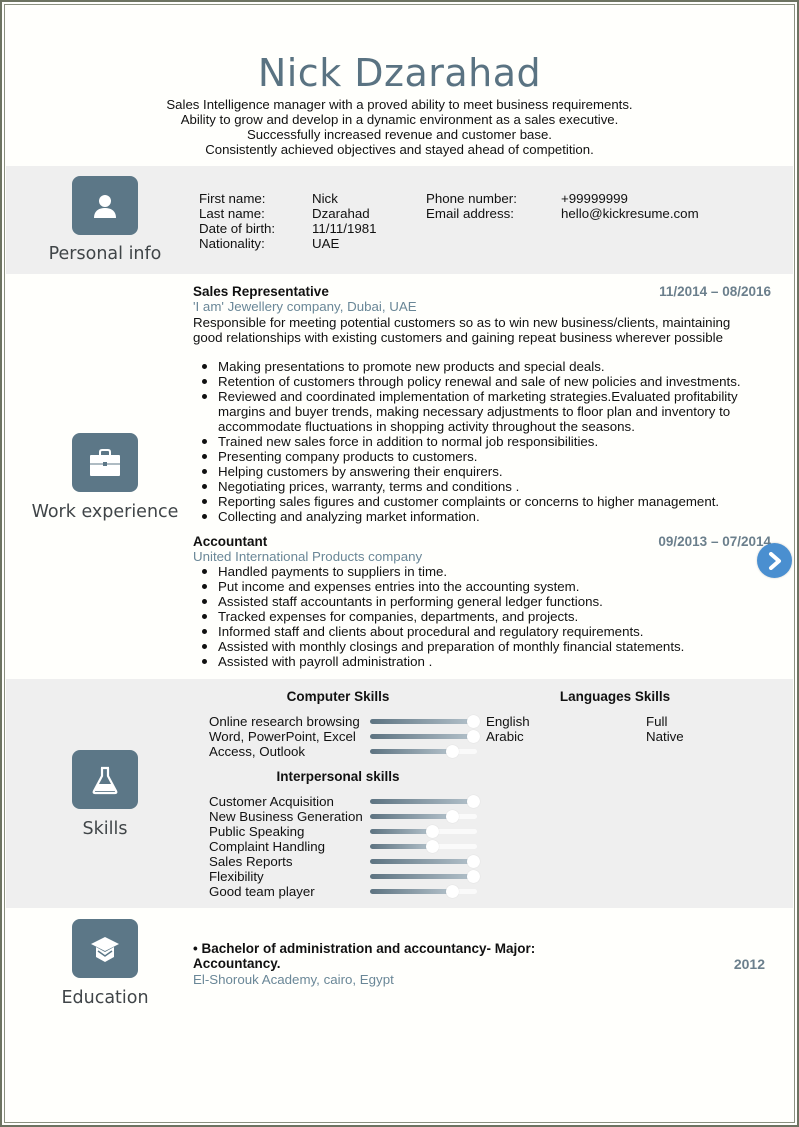 Image resolution: width=799 pixels, height=1127 pixels. I want to click on language-level: Full, so click(657, 721).